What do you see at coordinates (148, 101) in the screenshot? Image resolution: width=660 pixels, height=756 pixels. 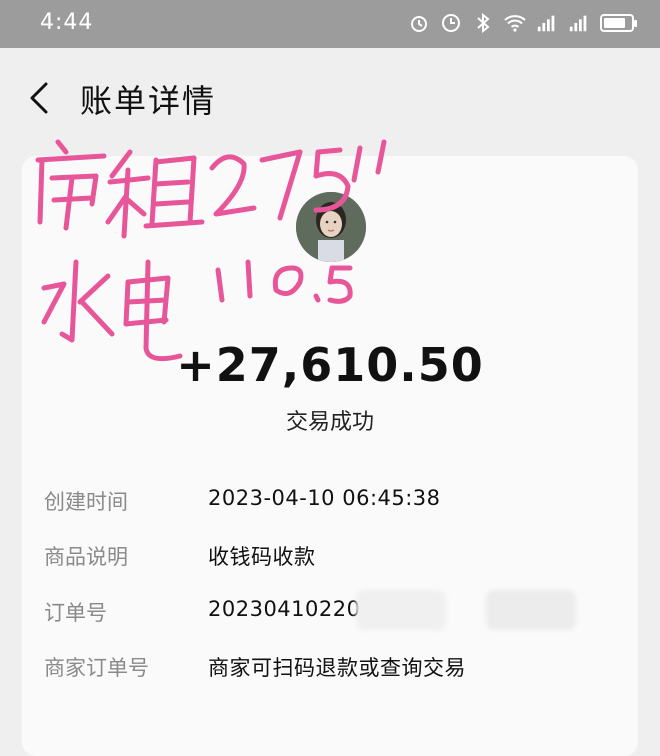 I see `page-title: 账单详情` at bounding box center [148, 101].